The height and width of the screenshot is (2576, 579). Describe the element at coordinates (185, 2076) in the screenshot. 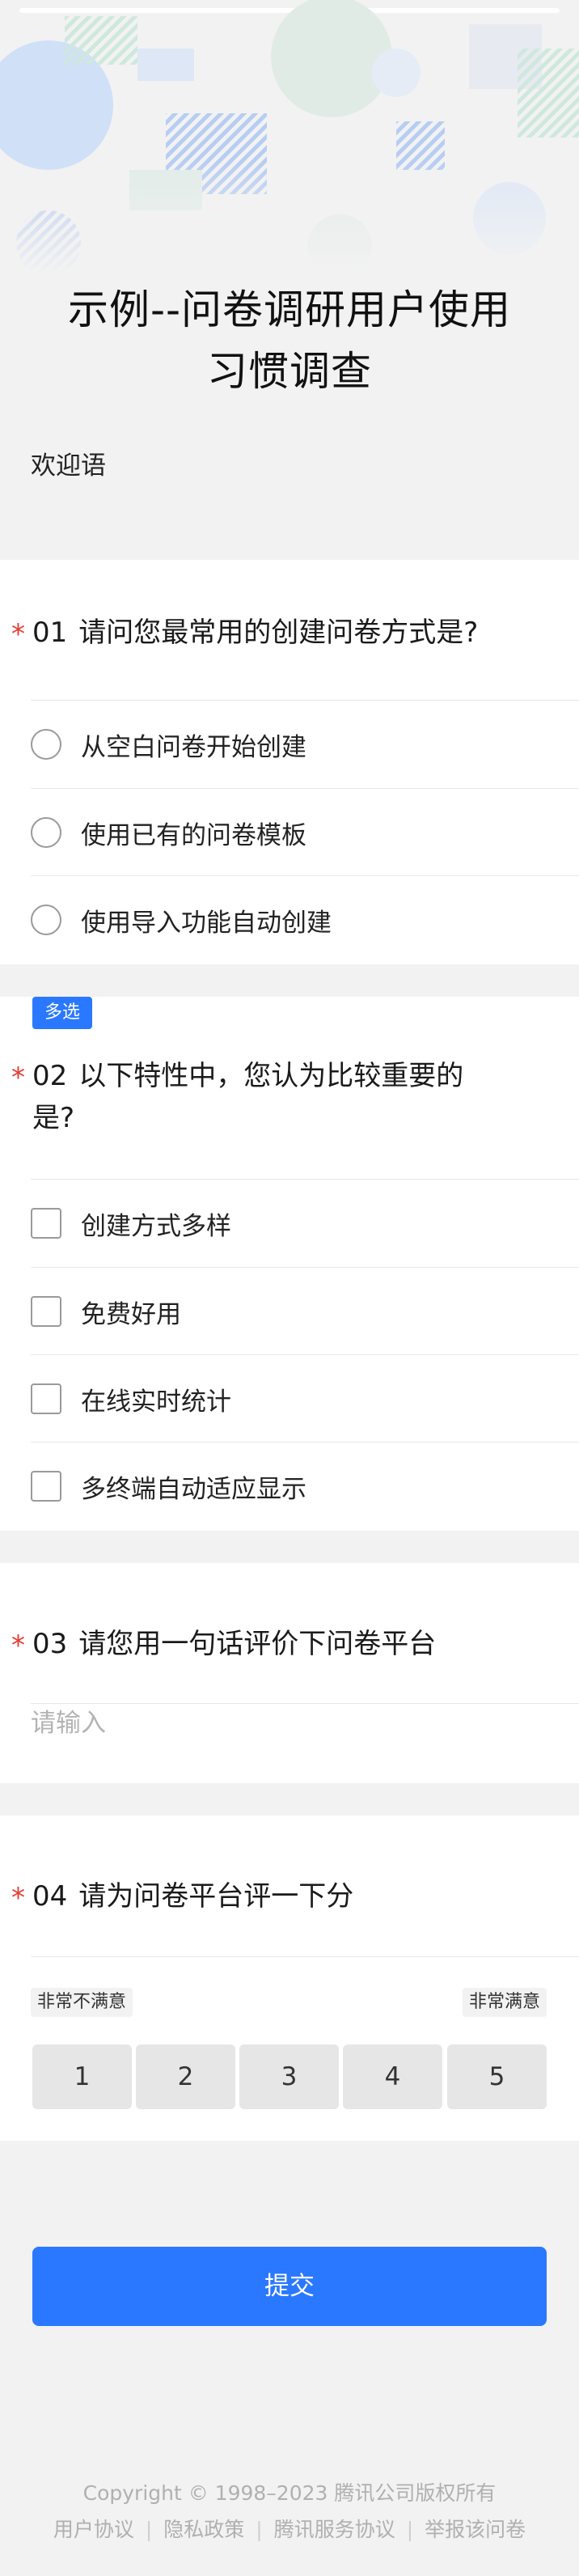

I see `score-button-2: 2` at that location.